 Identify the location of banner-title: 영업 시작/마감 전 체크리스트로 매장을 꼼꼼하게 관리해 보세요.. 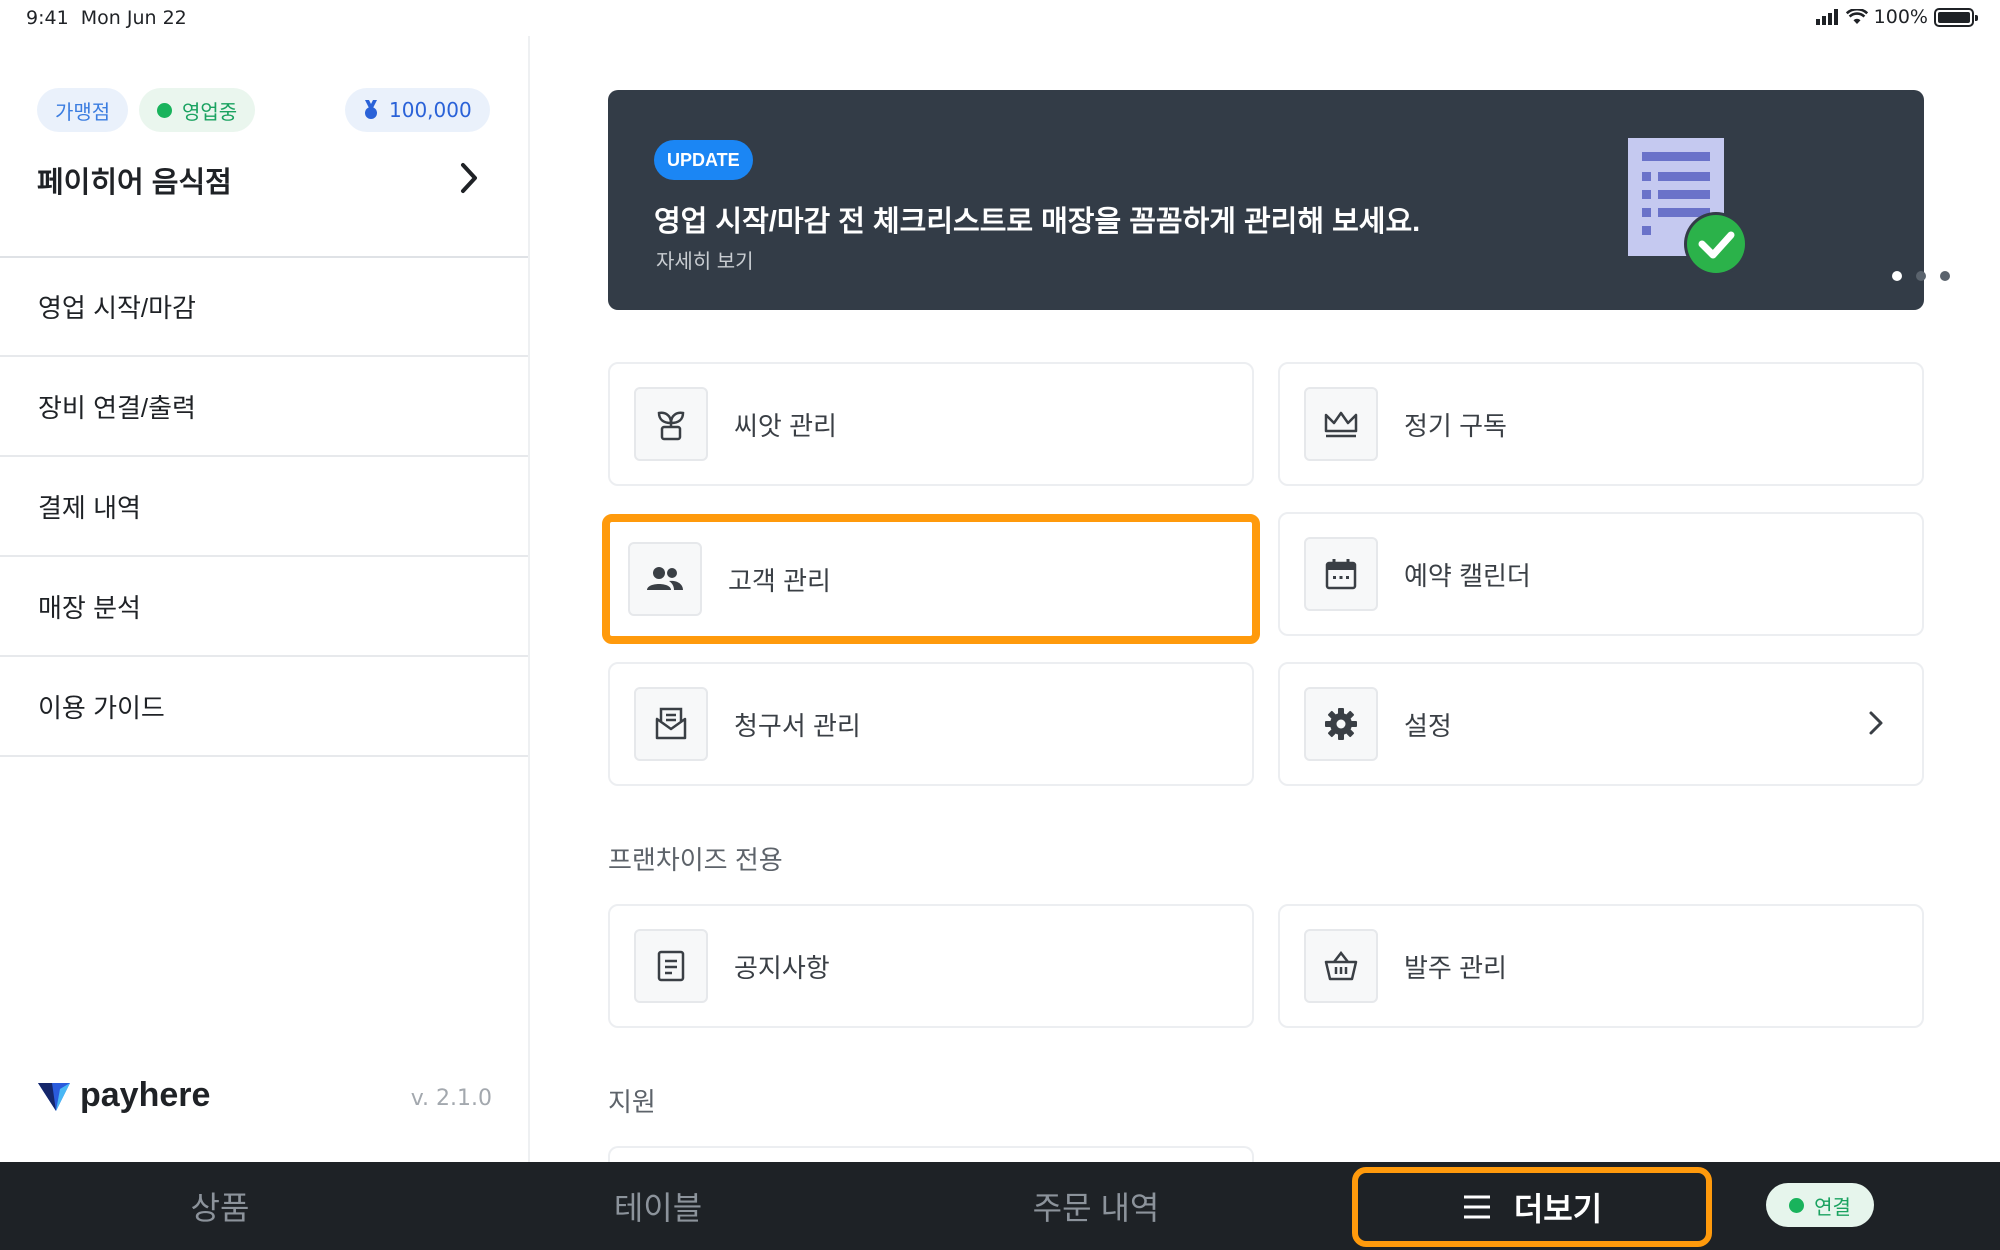
(1037, 222).